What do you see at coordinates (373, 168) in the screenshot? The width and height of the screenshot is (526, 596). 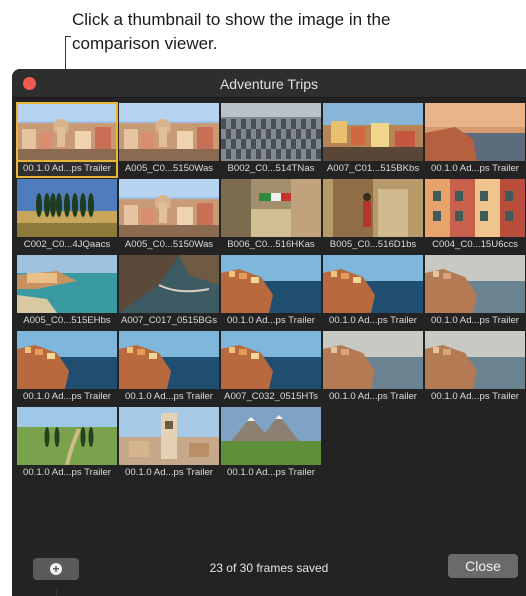 I see `thumbnail-label: A007_C01...515BKbs` at bounding box center [373, 168].